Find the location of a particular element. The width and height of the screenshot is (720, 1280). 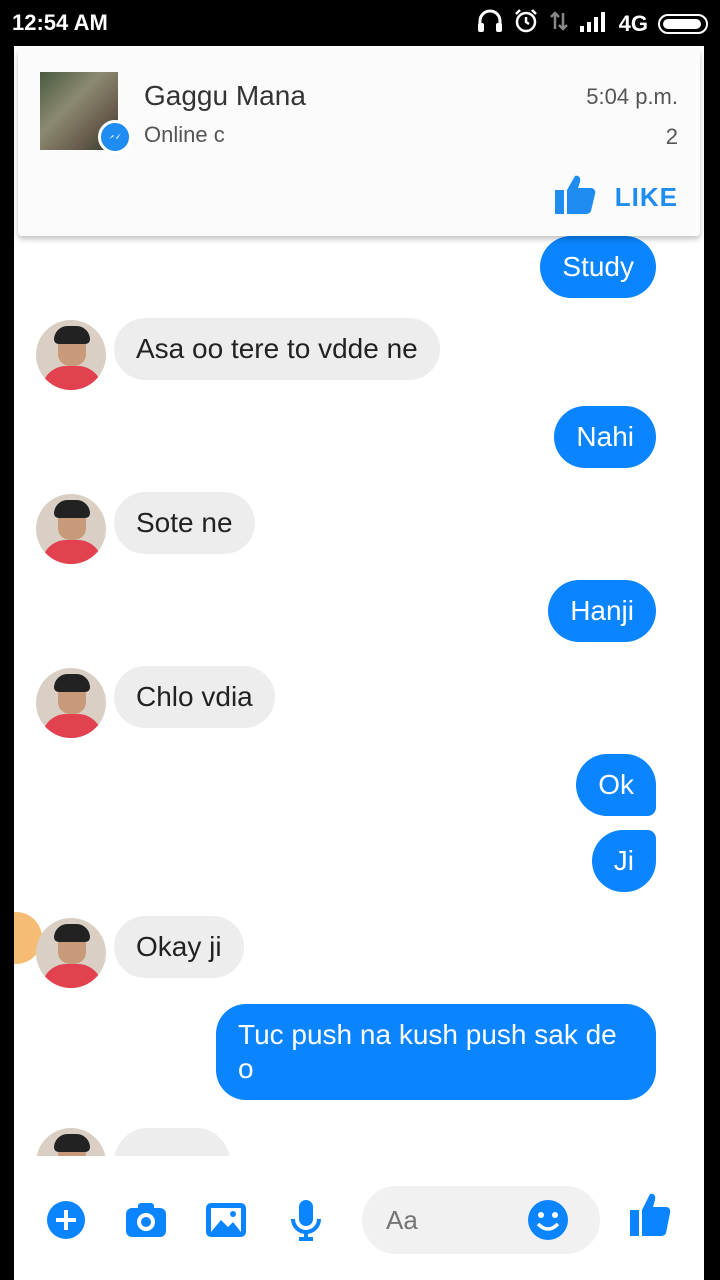

incoming-message-partial is located at coordinates (172, 1142).